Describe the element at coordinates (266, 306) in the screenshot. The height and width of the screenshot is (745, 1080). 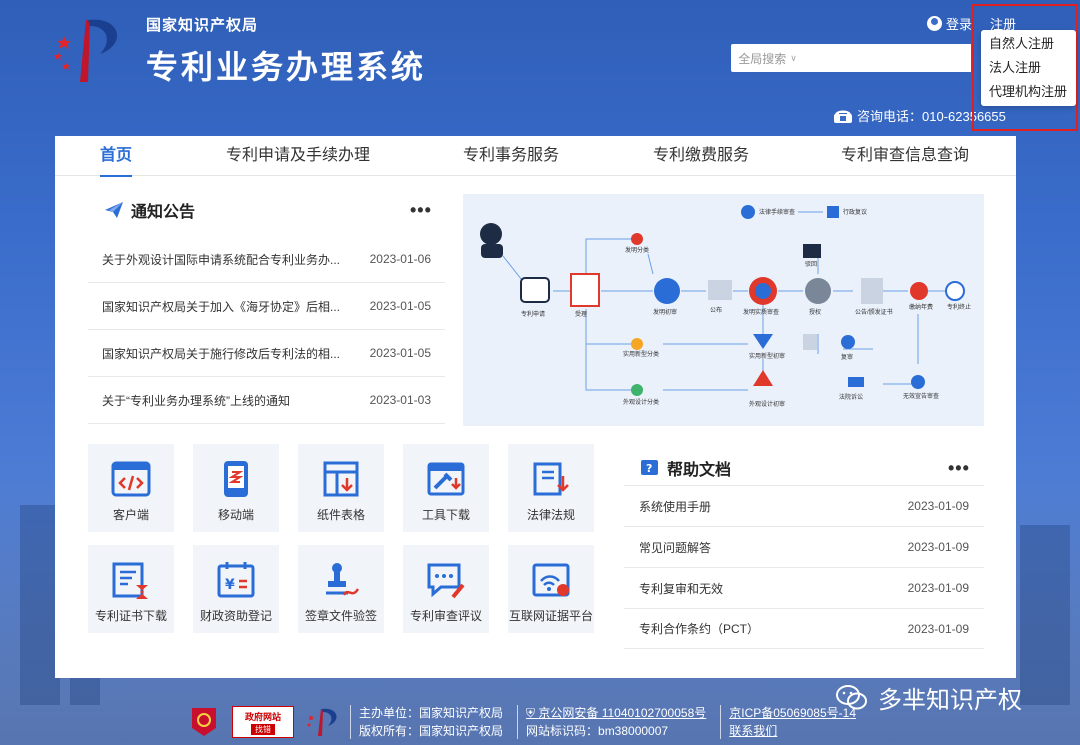
I see `list-item: 国家知识产权局关于加入《海牙协定》后相... 2023-01-05` at that location.